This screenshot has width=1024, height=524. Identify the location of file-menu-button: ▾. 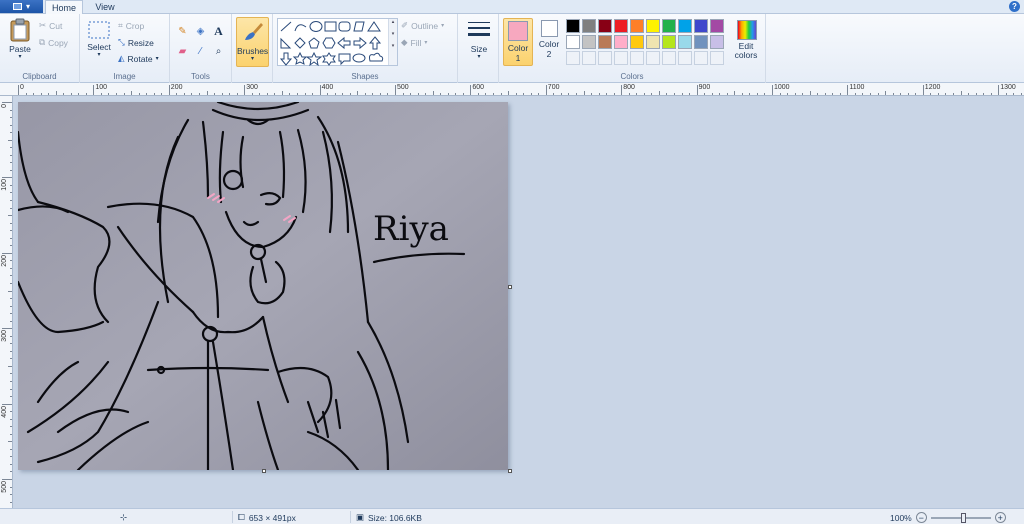
(21, 6).